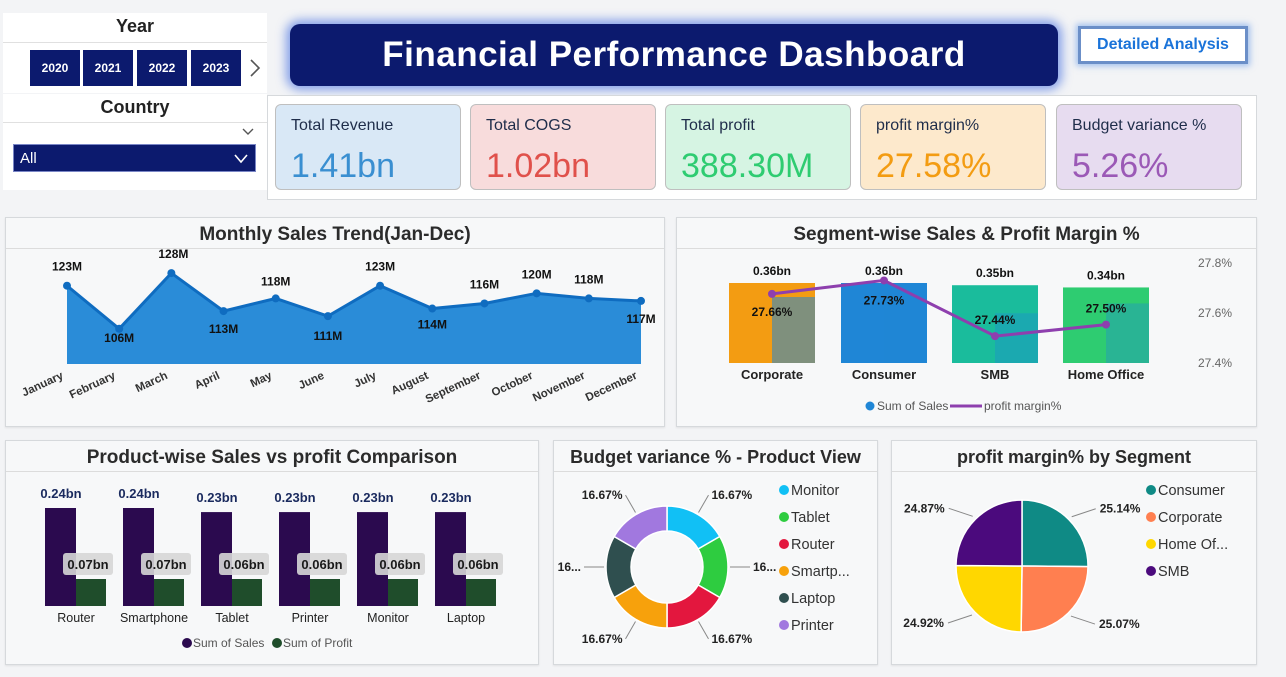 This screenshot has width=1286, height=677. Describe the element at coordinates (310, 618) in the screenshot. I see `product-tick-label: Printer` at that location.